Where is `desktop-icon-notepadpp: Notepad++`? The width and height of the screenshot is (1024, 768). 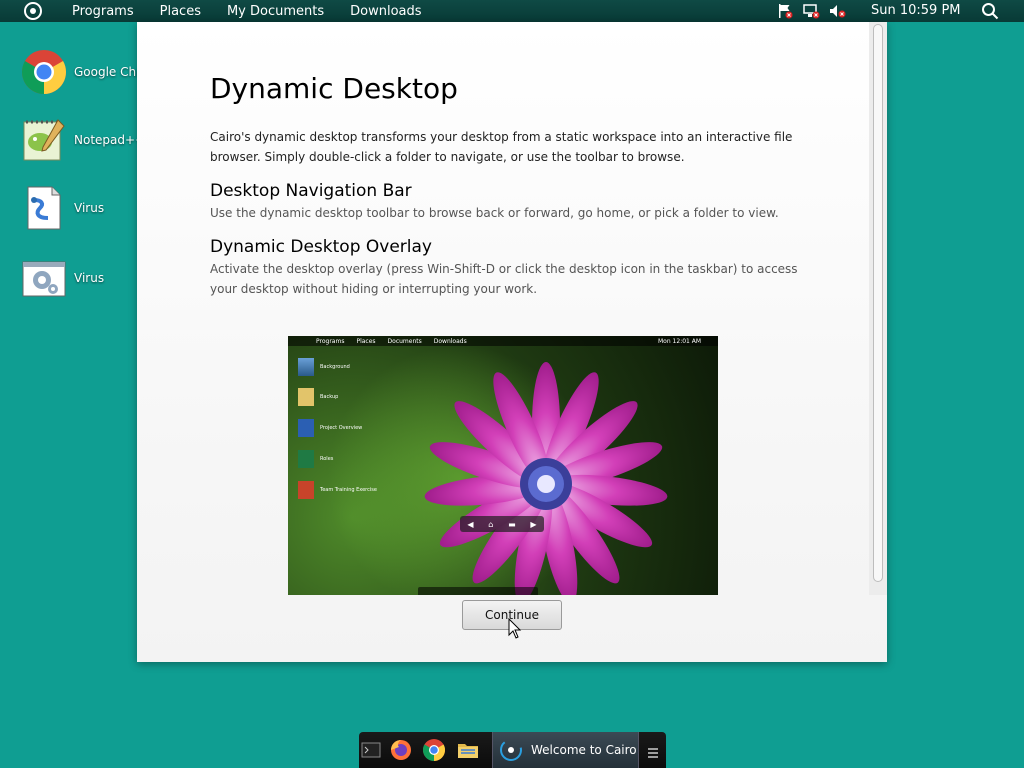
desktop-icon-notepadpp: Notepad++ is located at coordinates (85, 140).